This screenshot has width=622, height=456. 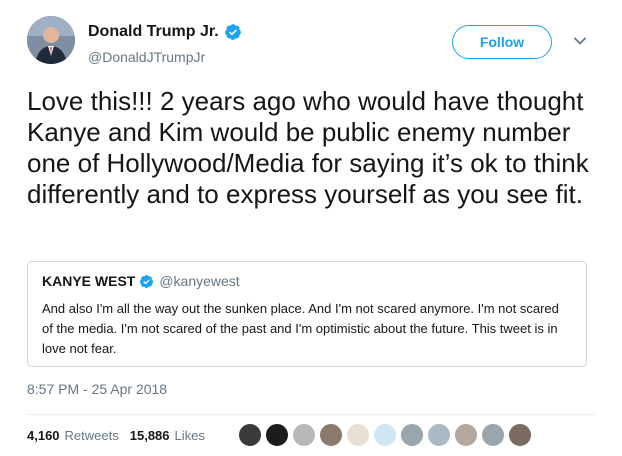 I want to click on likes-label: Likes, so click(x=189, y=435).